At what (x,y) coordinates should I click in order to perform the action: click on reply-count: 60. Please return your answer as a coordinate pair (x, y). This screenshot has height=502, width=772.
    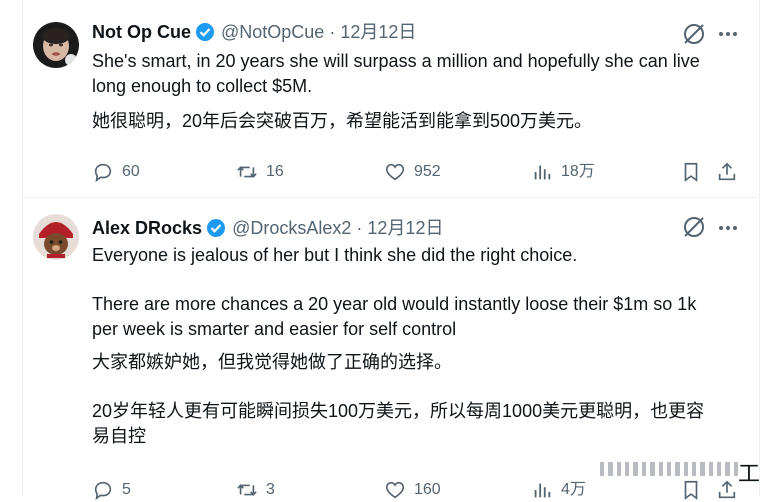
    Looking at the image, I should click on (131, 171).